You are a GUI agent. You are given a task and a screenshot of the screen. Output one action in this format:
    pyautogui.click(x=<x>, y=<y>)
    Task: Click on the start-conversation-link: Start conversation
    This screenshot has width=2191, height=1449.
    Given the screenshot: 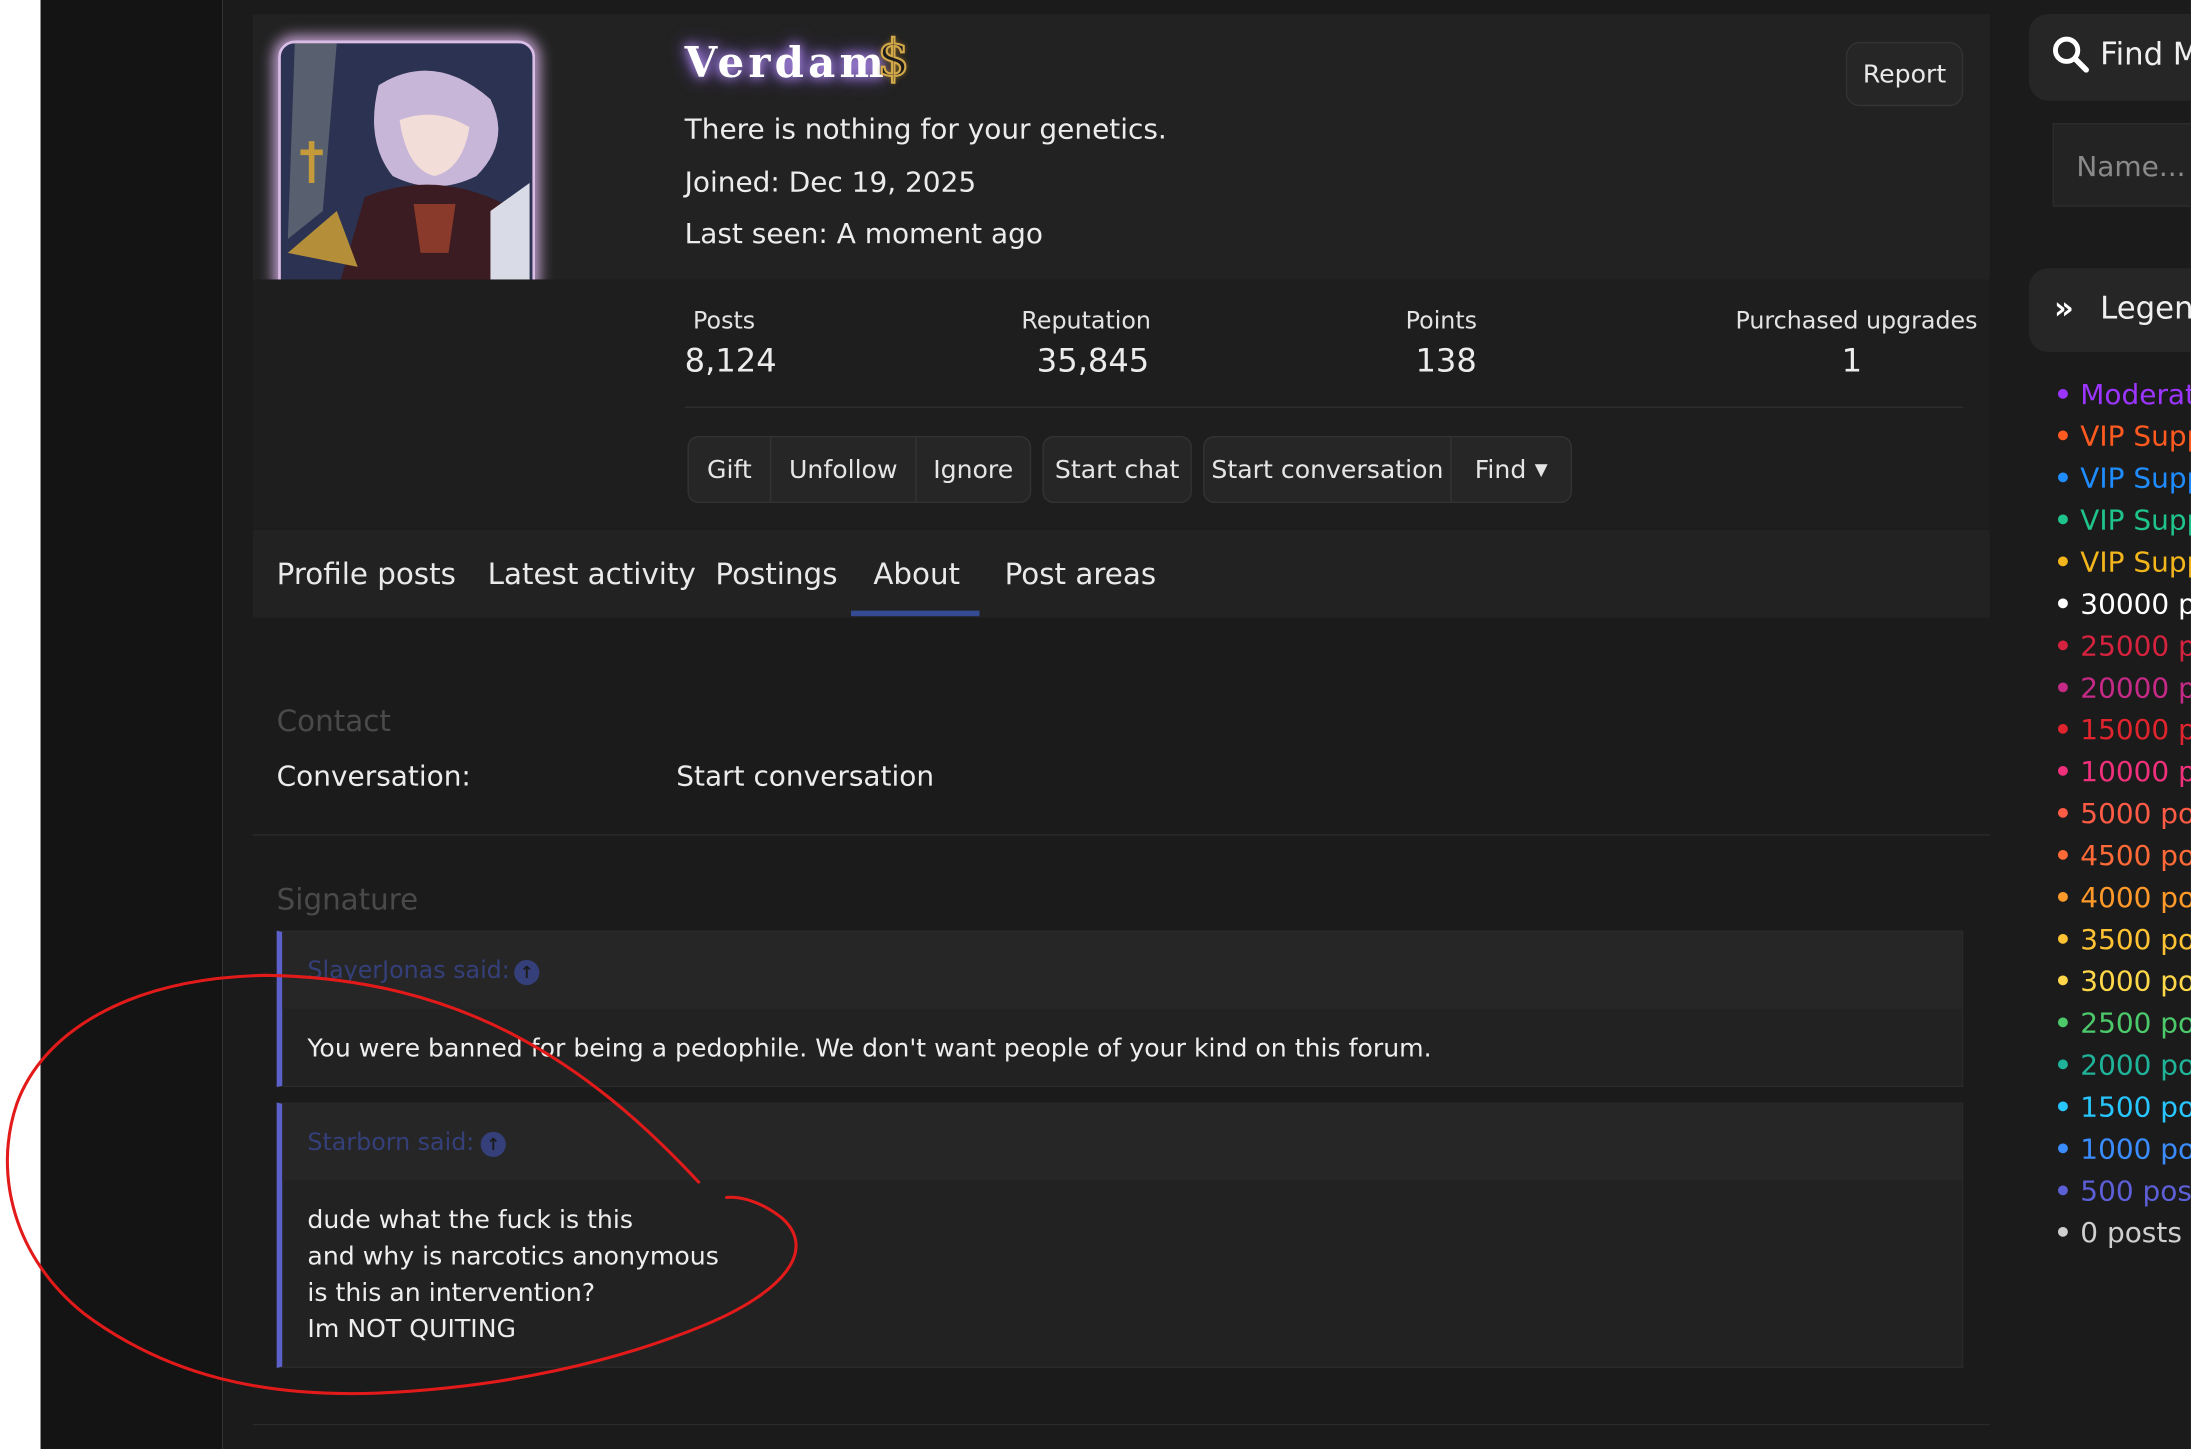 What is the action you would take?
    pyautogui.click(x=805, y=776)
    